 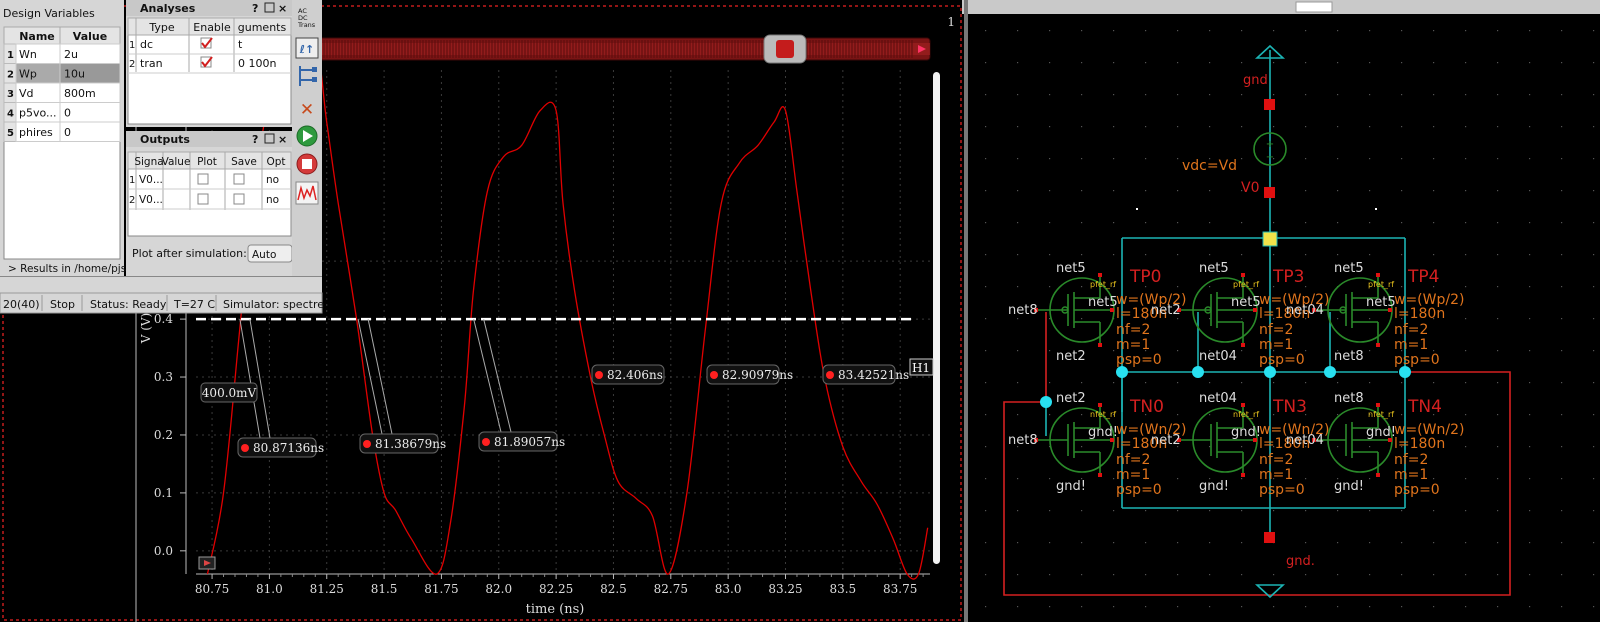 What do you see at coordinates (1314, 7) in the screenshot?
I see `toolbar-input-field` at bounding box center [1314, 7].